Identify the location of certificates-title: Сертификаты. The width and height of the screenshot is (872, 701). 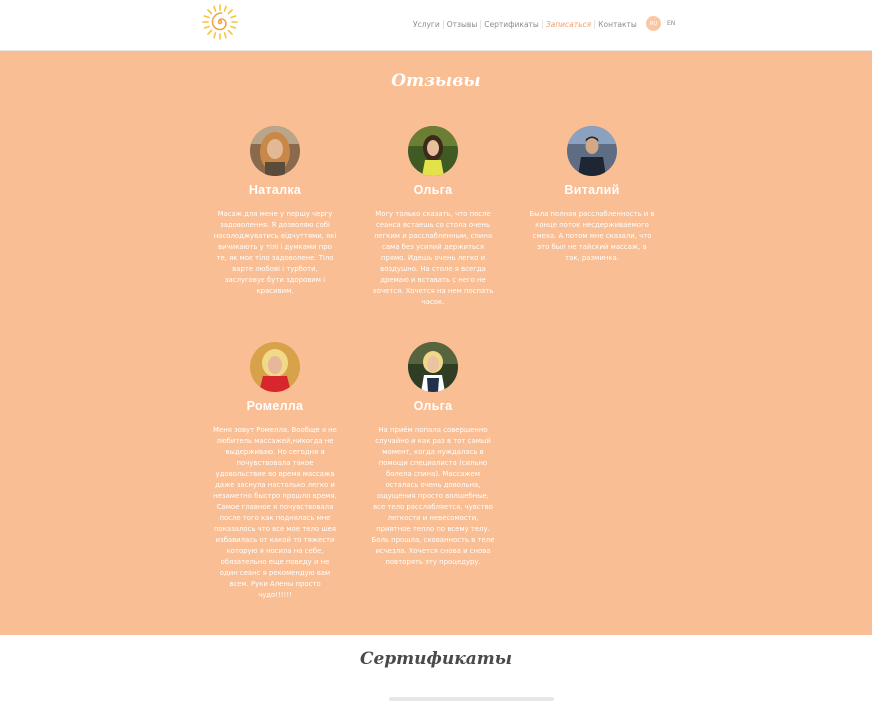
(436, 659).